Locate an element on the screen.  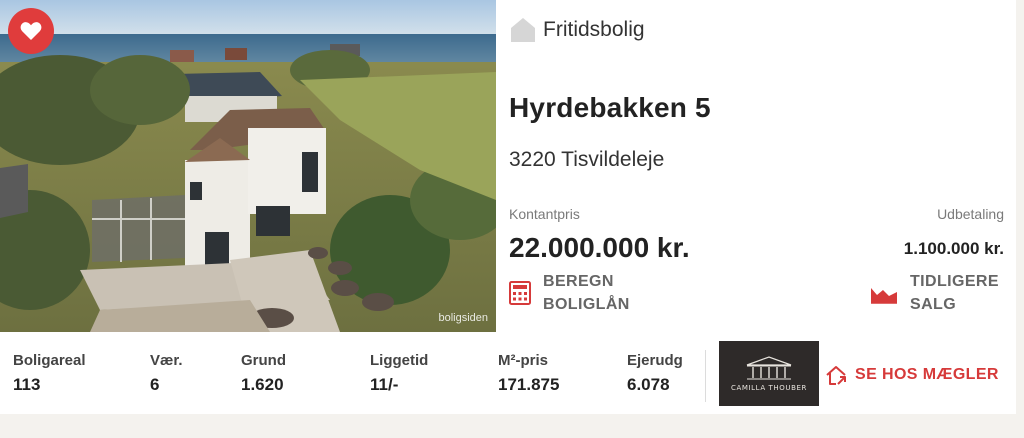
house-icon is located at coordinates (523, 30).